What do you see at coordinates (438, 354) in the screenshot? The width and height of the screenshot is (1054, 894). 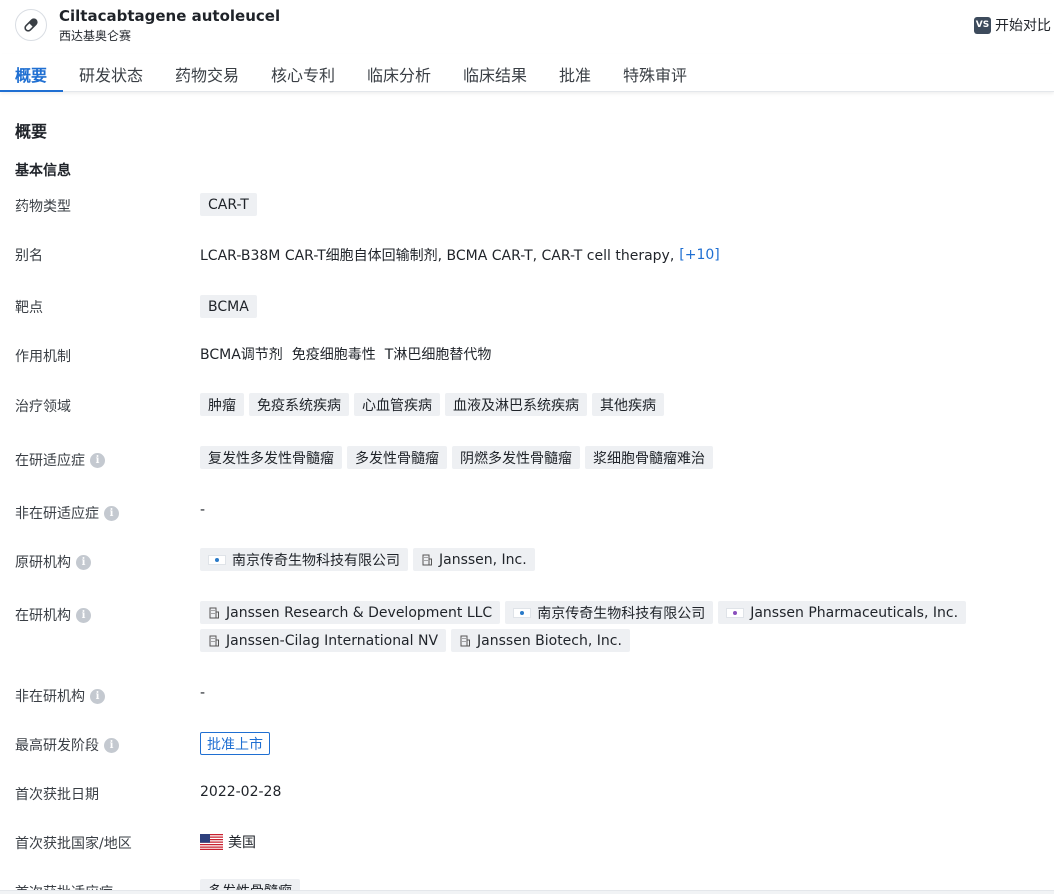 I see `mechanism-item: T淋巴细胞替代物` at bounding box center [438, 354].